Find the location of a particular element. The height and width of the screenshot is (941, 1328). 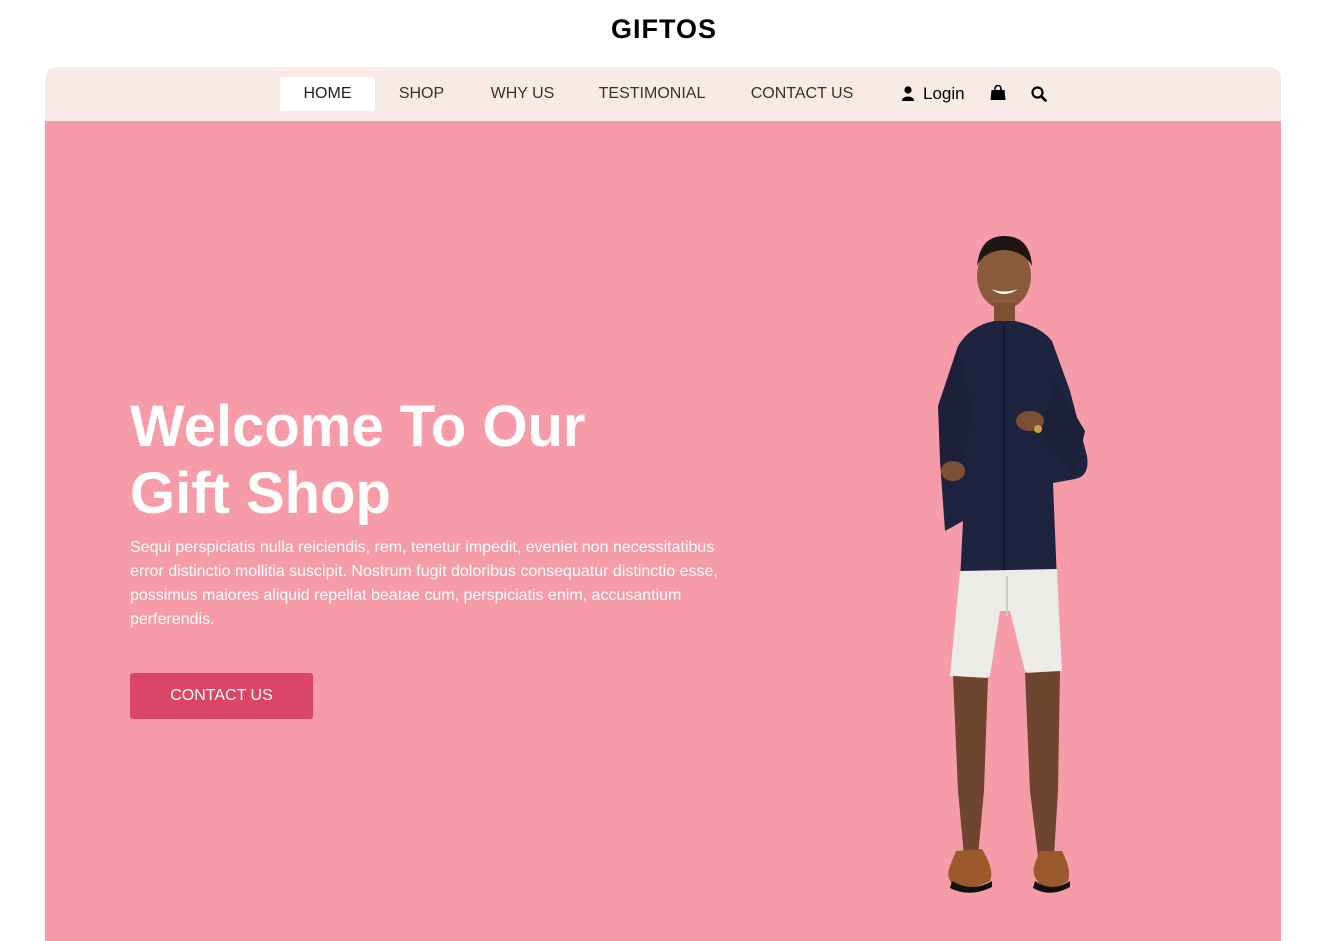

hero-title-line2: Gift Shop is located at coordinates (260, 493).